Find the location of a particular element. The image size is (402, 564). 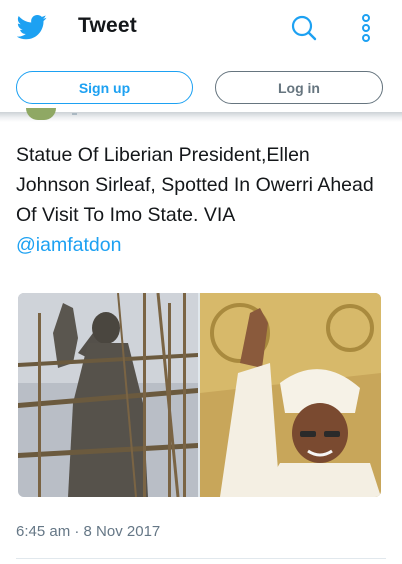

more-options-icon is located at coordinates (366, 28).